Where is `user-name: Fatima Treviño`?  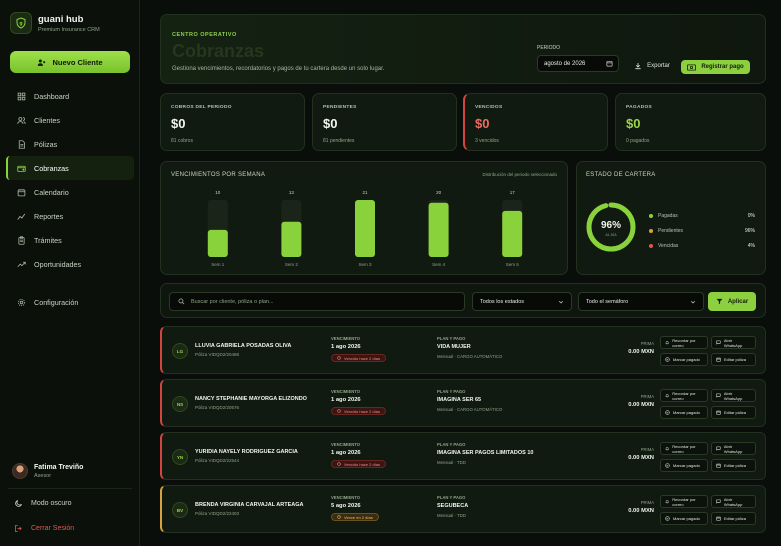
user-name: Fatima Treviño is located at coordinates (59, 467).